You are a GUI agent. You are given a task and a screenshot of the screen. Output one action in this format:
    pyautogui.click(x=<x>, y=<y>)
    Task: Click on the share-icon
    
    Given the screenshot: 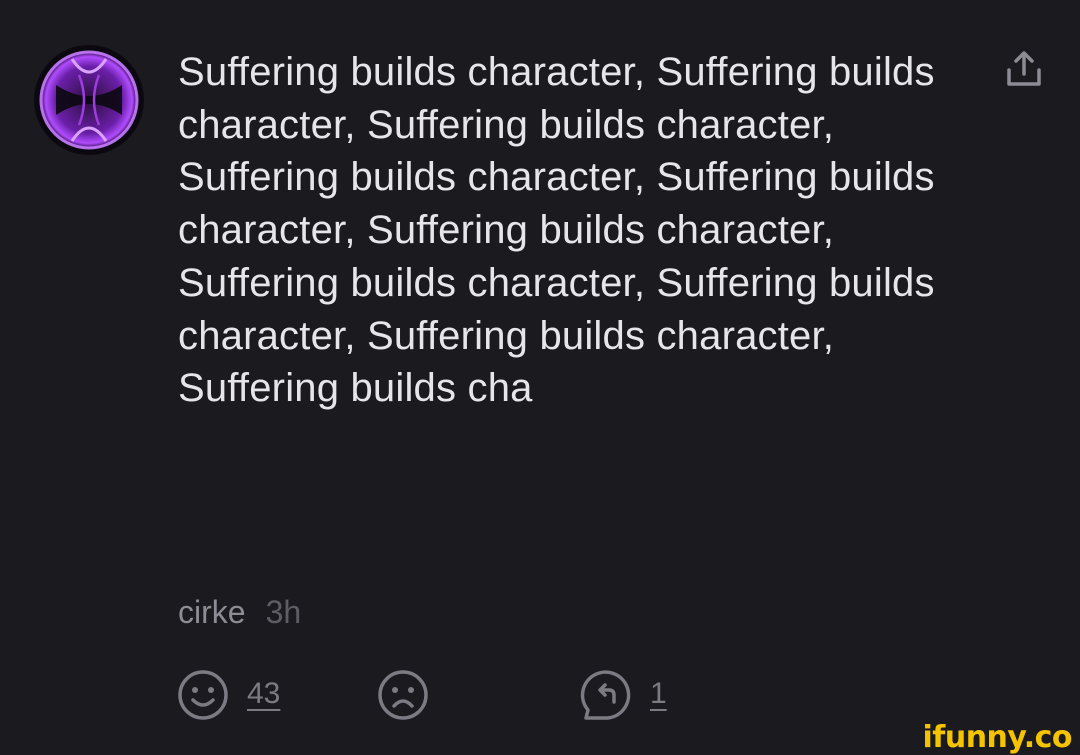 What is the action you would take?
    pyautogui.click(x=1024, y=68)
    